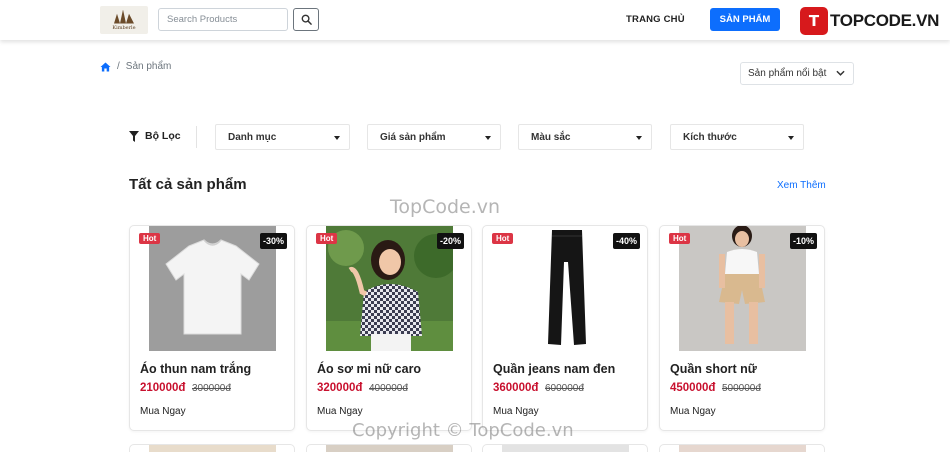  I want to click on logo-mark-icon, so click(124, 16).